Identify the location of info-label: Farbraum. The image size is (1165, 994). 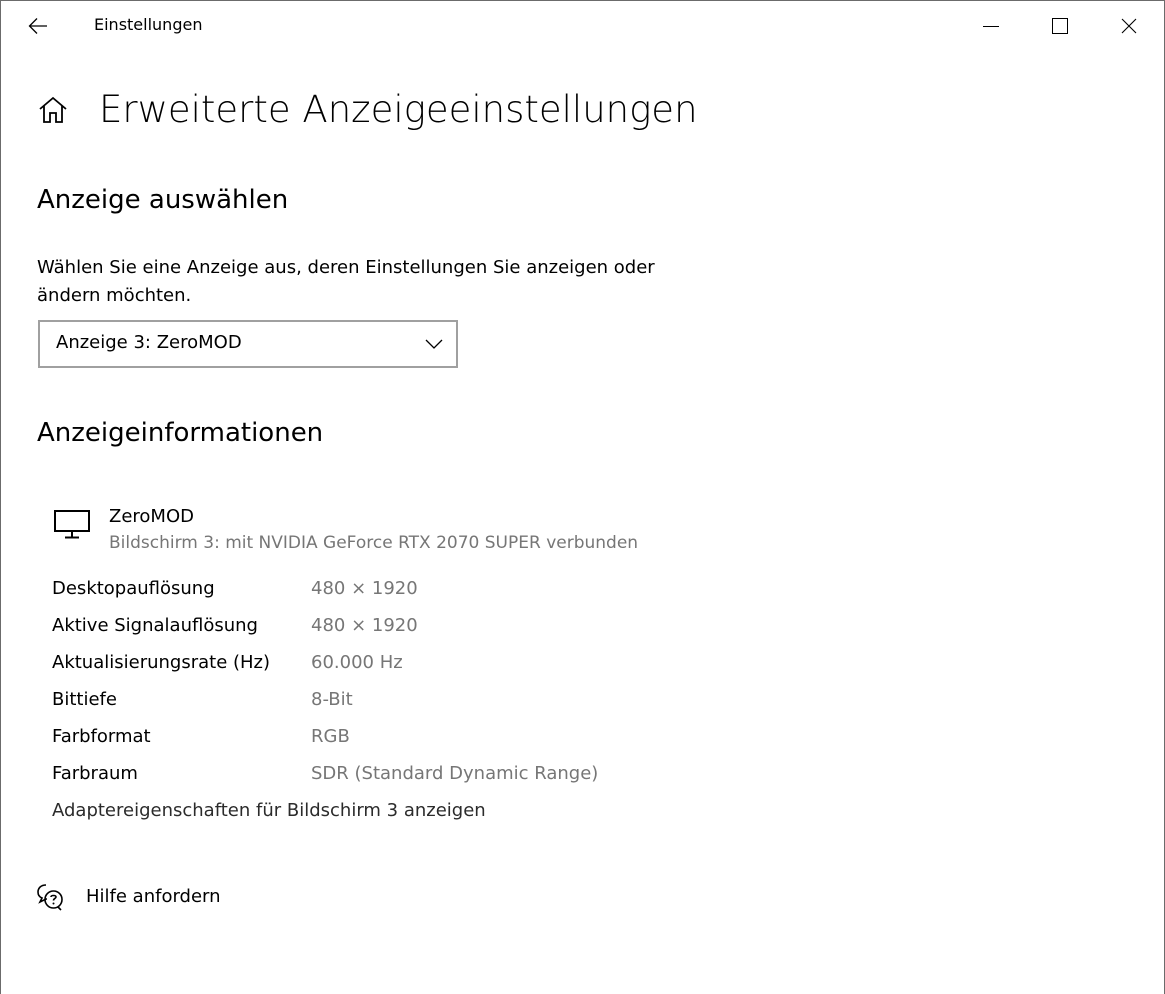
(95, 773).